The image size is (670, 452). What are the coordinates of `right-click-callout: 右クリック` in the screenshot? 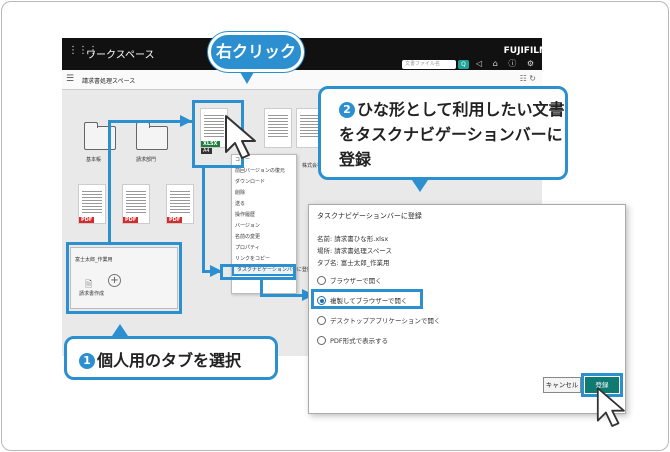 It's located at (256, 52).